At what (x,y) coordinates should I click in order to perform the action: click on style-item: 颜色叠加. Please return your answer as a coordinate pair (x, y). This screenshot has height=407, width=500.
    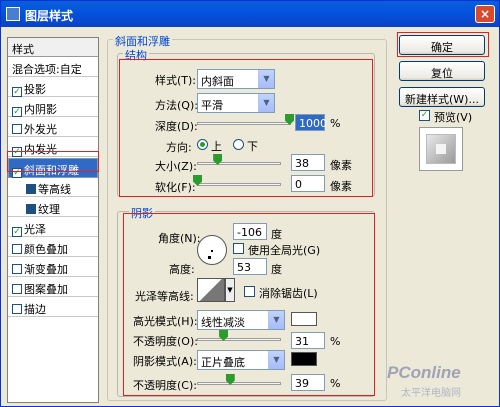
    Looking at the image, I should click on (53, 247).